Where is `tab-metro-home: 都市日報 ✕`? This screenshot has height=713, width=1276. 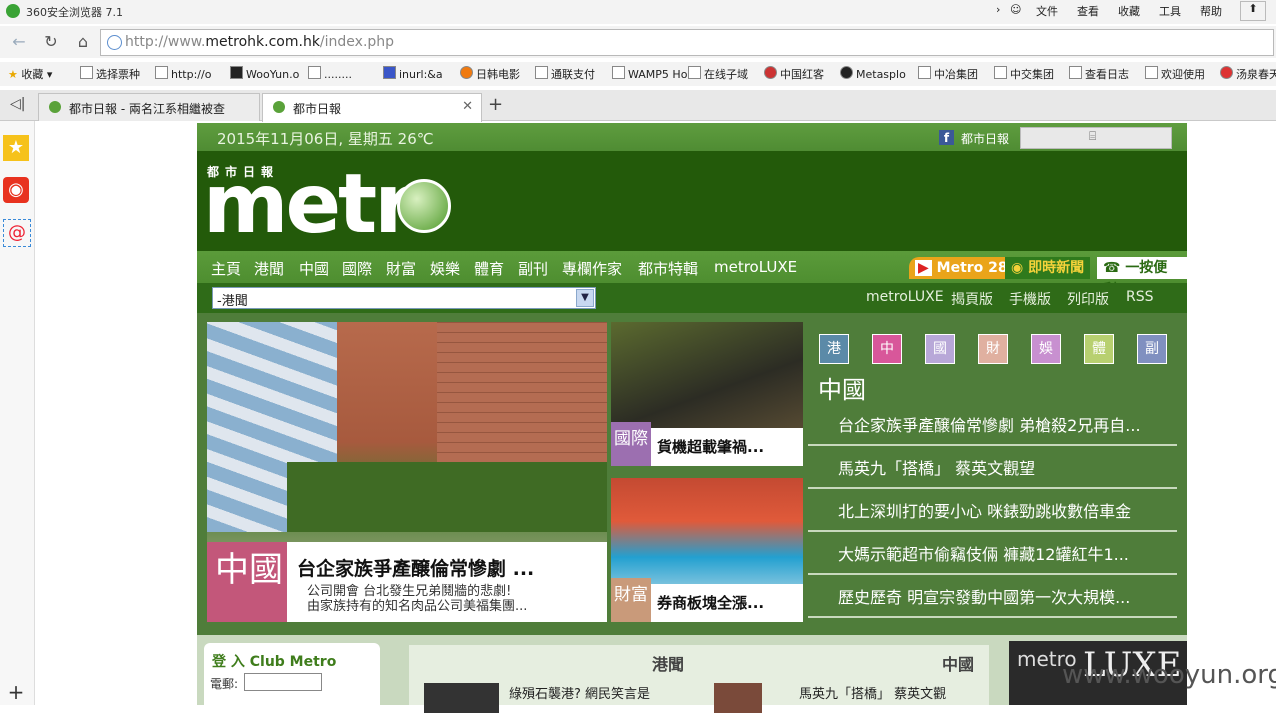 tab-metro-home: 都市日報 ✕ is located at coordinates (372, 107).